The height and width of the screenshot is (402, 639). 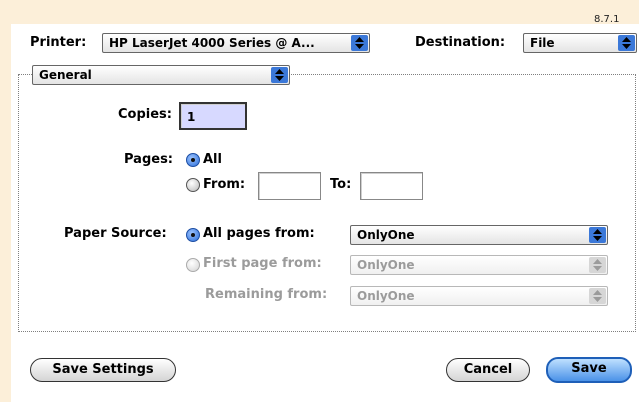 I want to click on pages-label: Pages:, so click(x=149, y=159).